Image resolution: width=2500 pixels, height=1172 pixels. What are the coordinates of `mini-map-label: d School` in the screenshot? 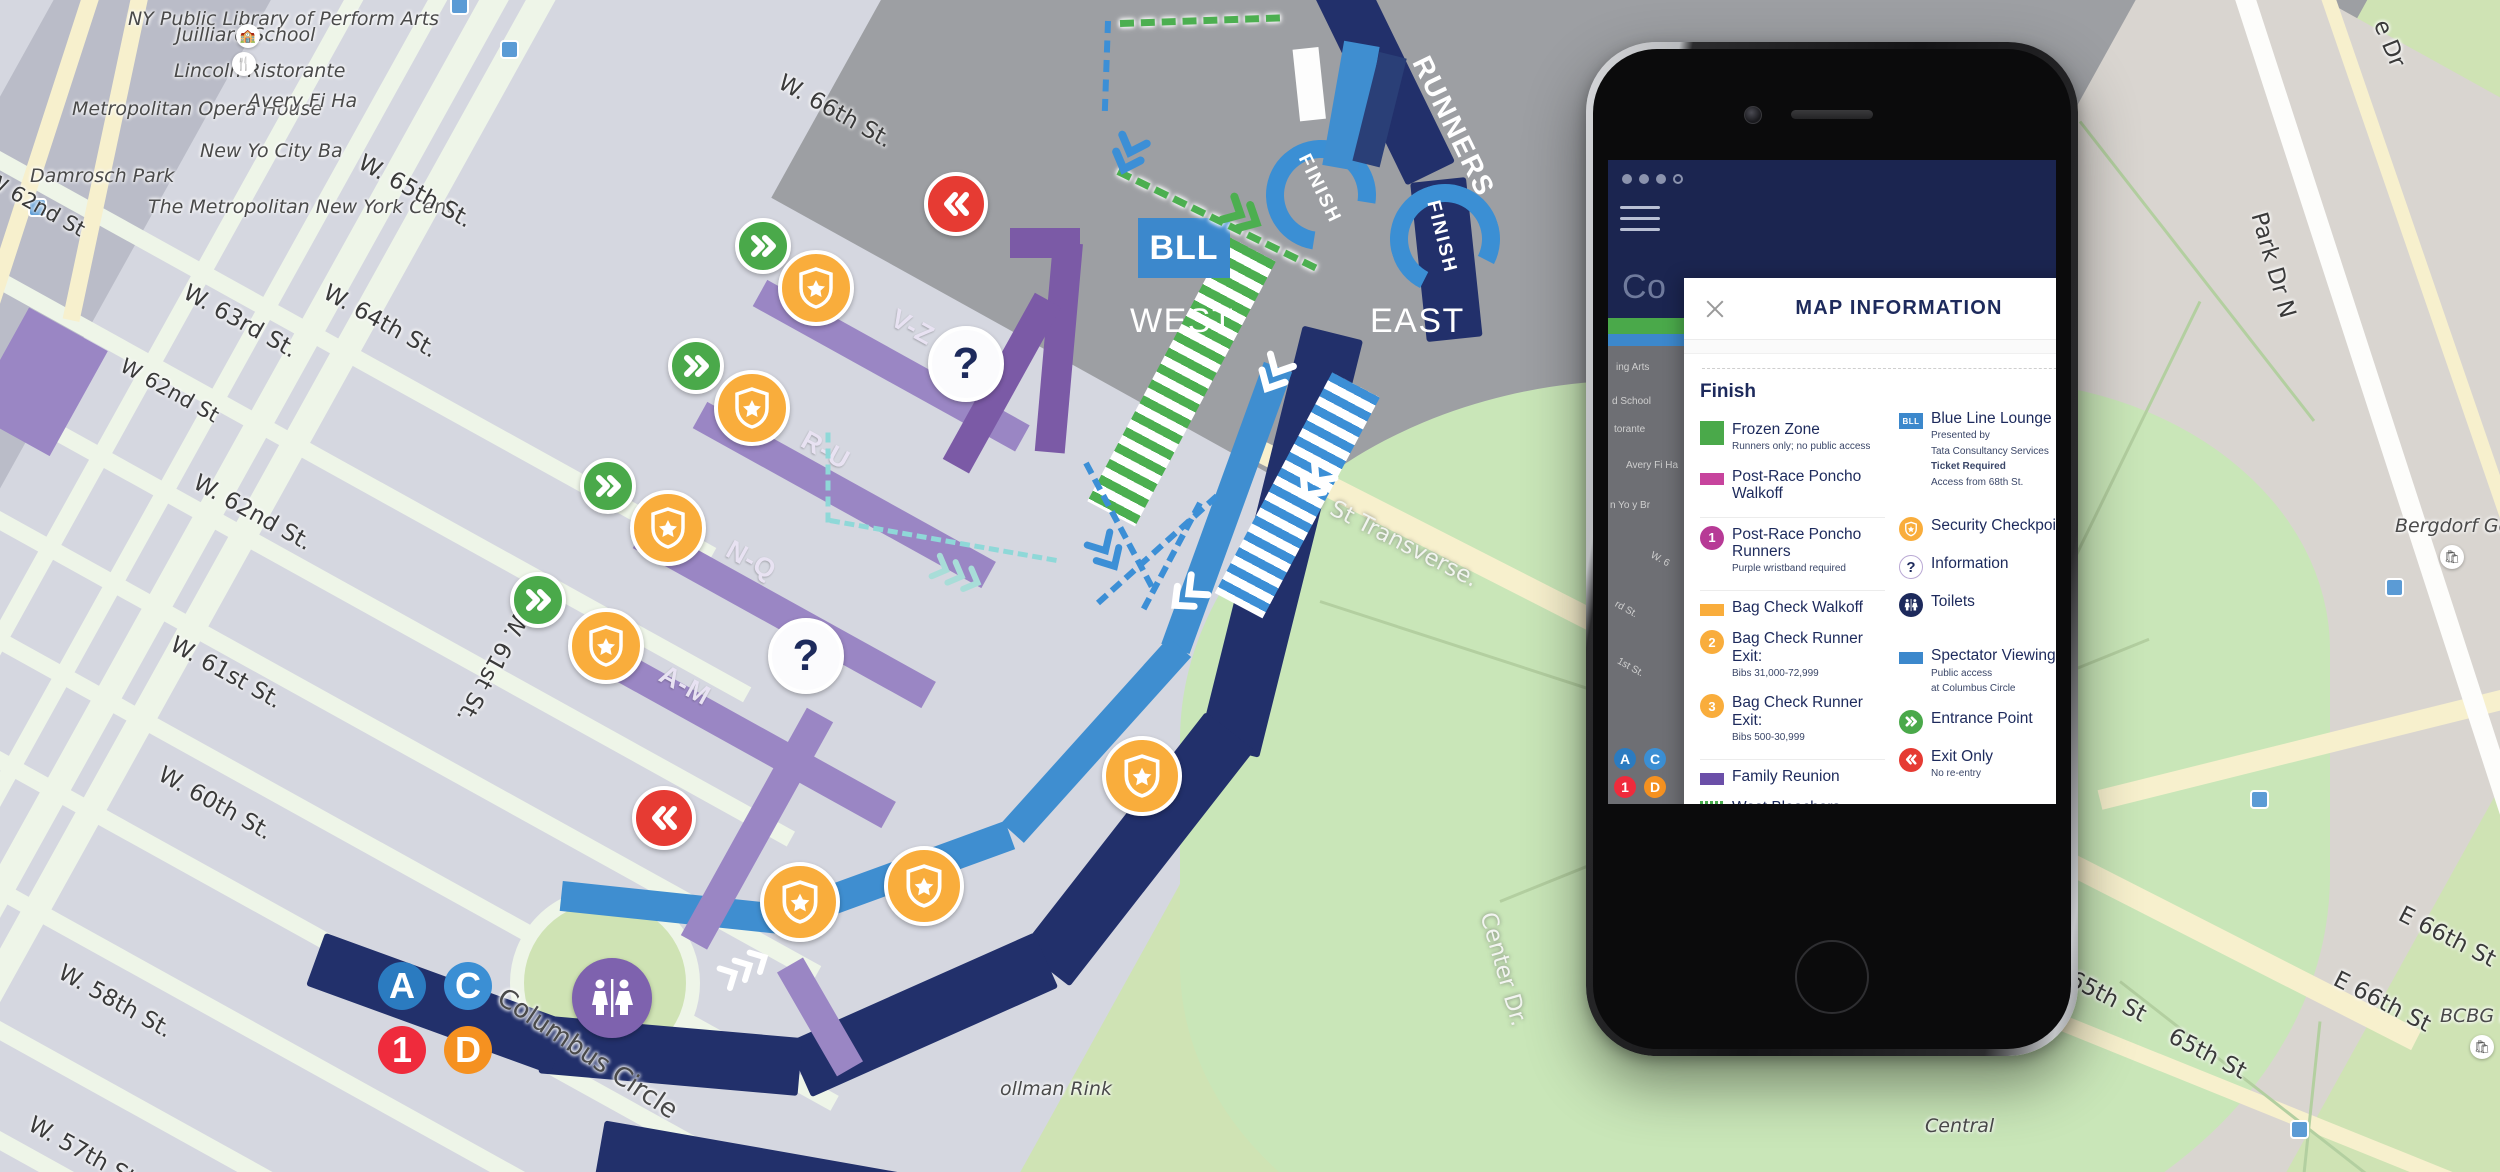 It's located at (1631, 401).